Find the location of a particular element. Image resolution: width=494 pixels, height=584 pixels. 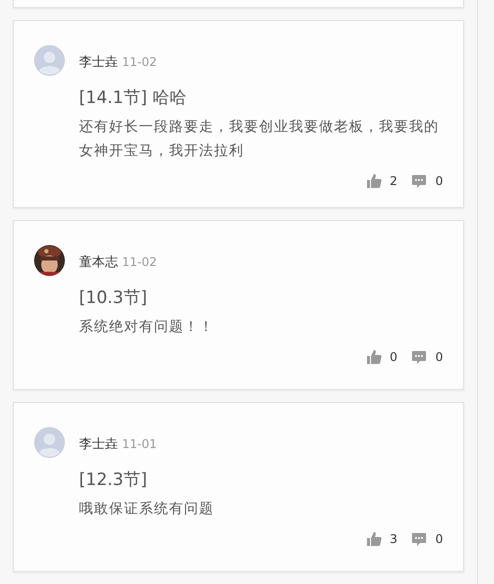

like-count: 3 is located at coordinates (394, 539).